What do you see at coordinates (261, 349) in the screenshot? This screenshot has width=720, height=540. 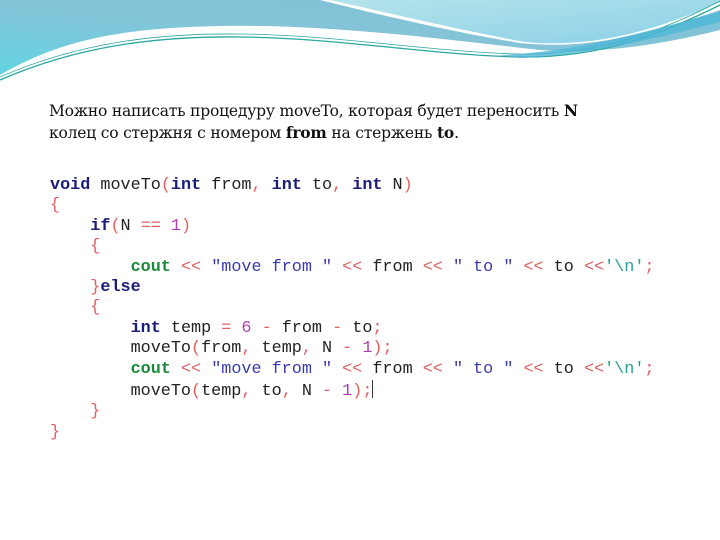 I see `code-line: moveTo(from, temp, N - 1);` at bounding box center [261, 349].